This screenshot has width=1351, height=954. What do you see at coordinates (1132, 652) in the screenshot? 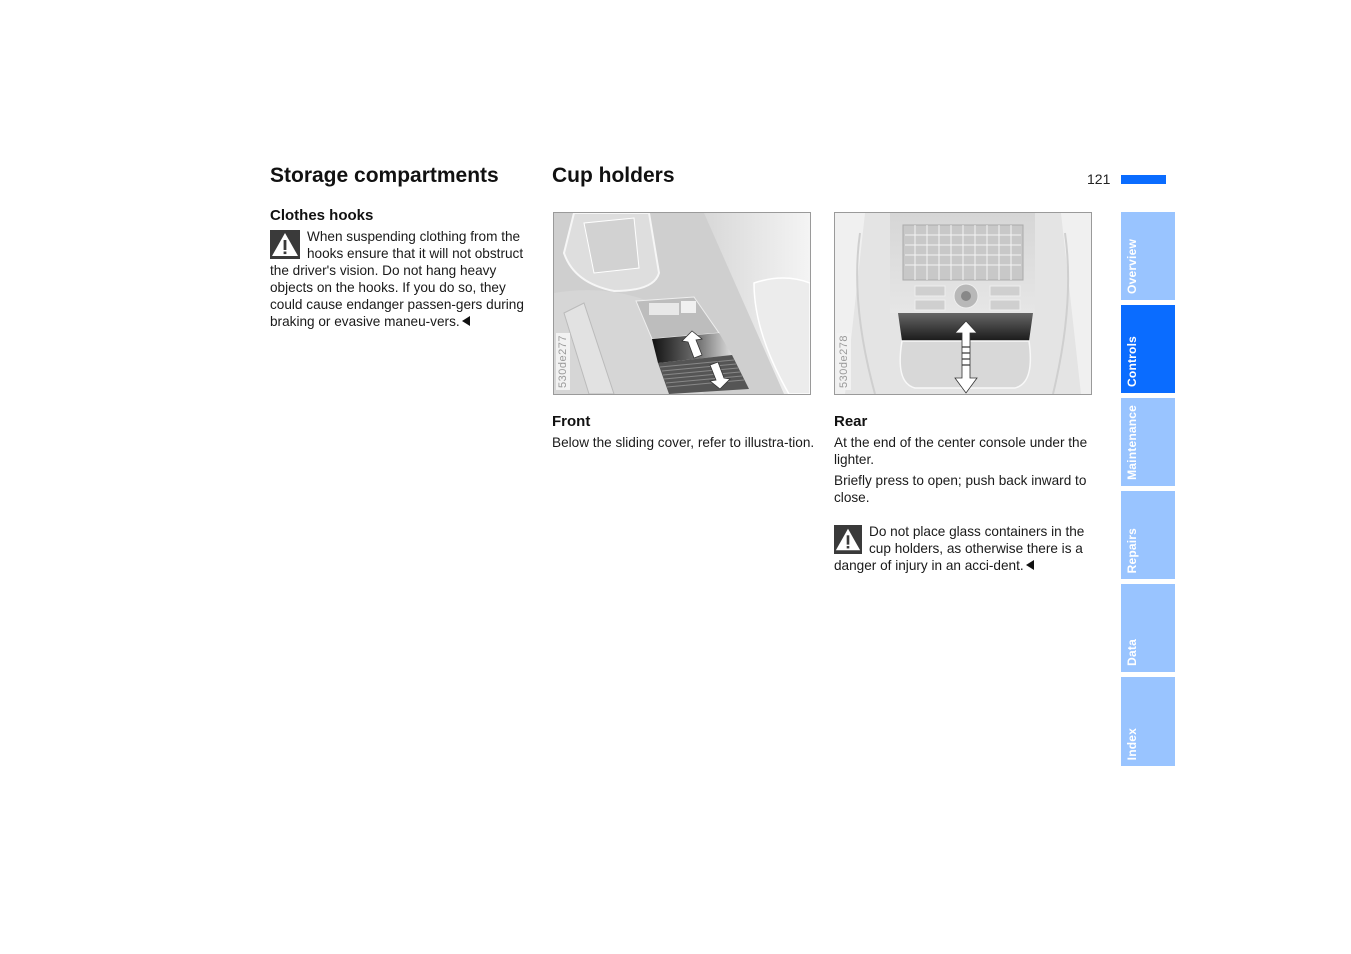
I see `tab-label: Data` at bounding box center [1132, 652].